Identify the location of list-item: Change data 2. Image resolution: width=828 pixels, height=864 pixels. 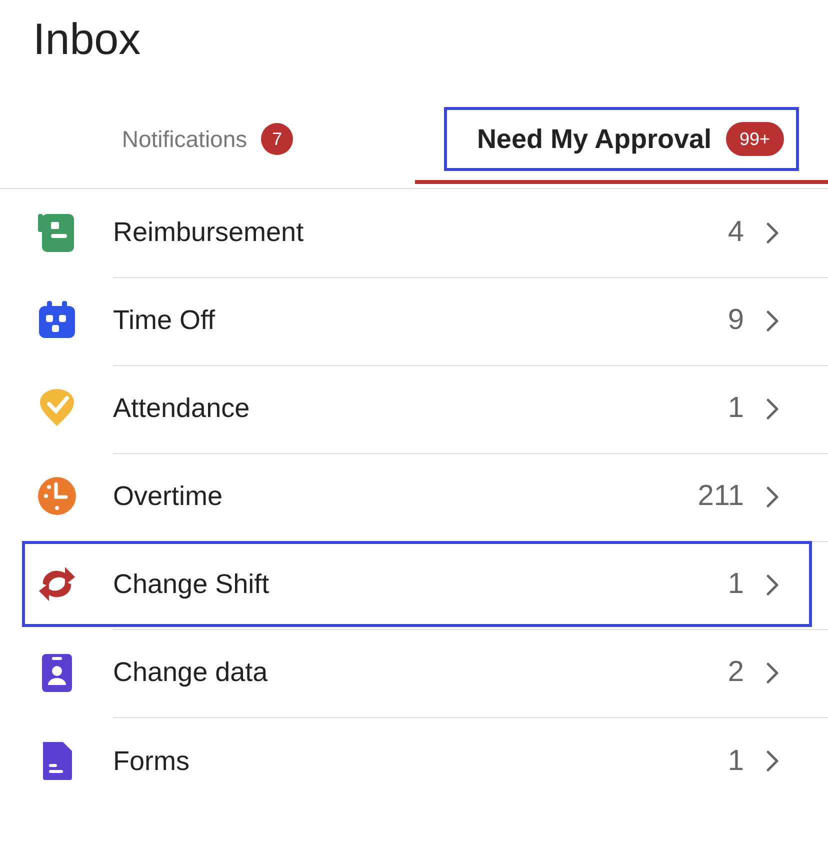
(414, 673).